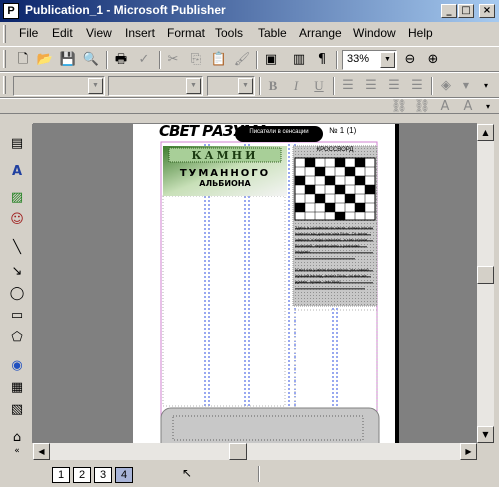 This screenshot has height=487, width=499. Describe the element at coordinates (4, 34) in the screenshot. I see `menubar-grip` at that location.